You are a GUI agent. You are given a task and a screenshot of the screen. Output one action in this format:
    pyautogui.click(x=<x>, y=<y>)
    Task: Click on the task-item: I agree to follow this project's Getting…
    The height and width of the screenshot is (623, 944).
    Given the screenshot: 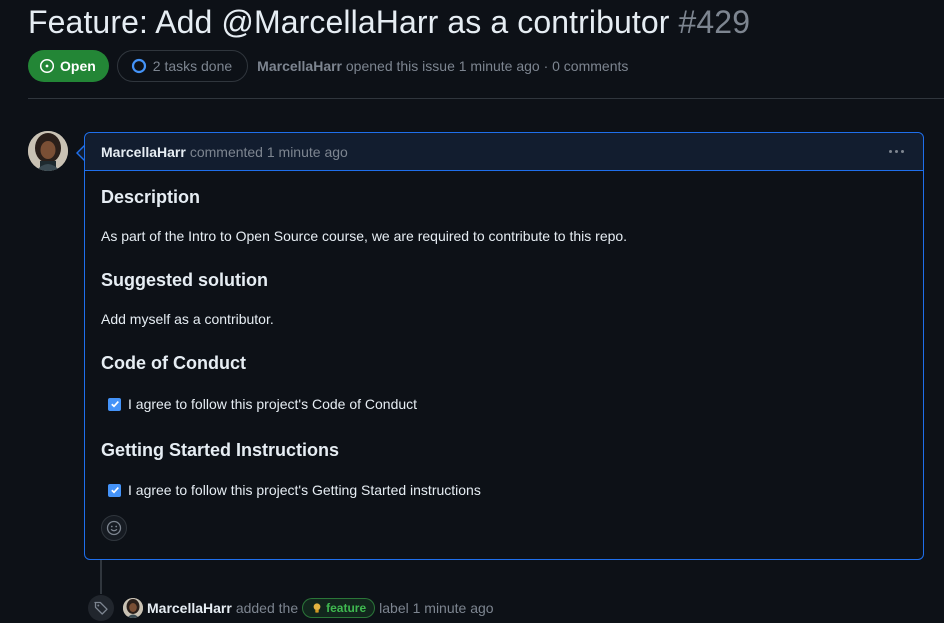 What is the action you would take?
    pyautogui.click(x=294, y=490)
    